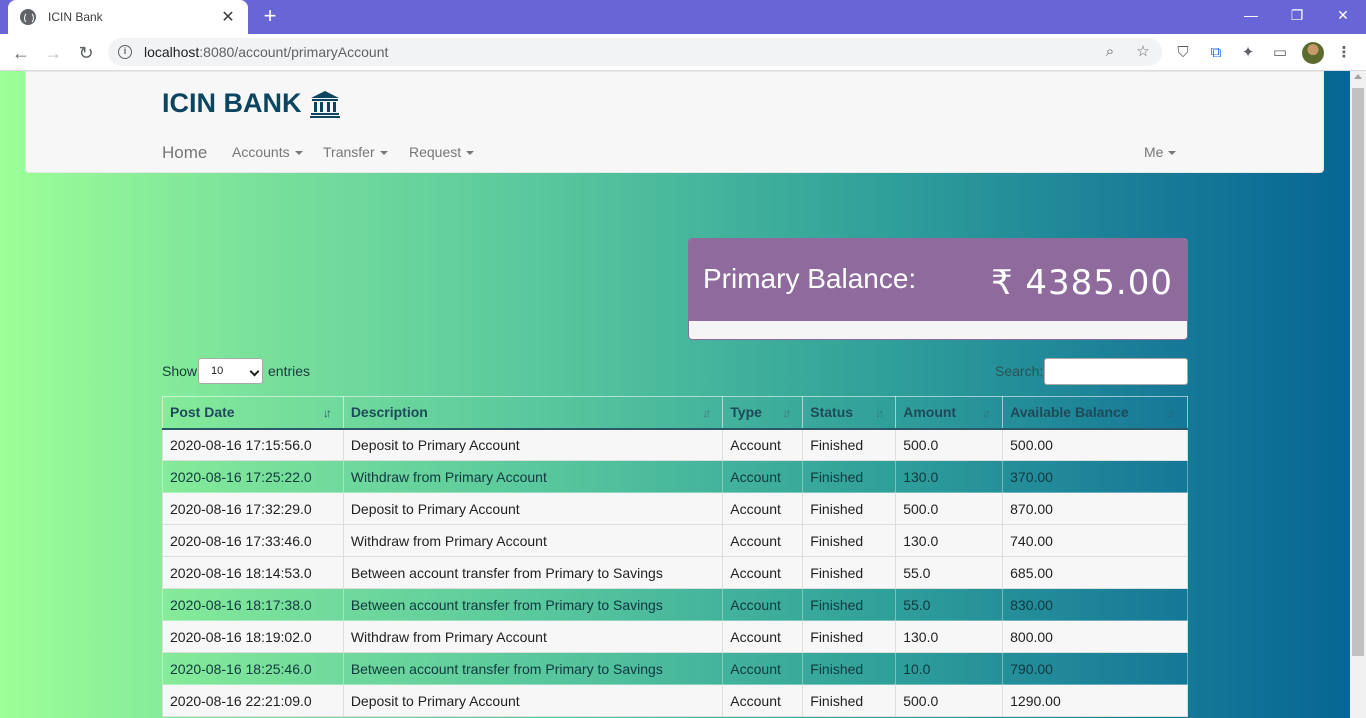  I want to click on close-window-button: ✕, so click(1343, 15).